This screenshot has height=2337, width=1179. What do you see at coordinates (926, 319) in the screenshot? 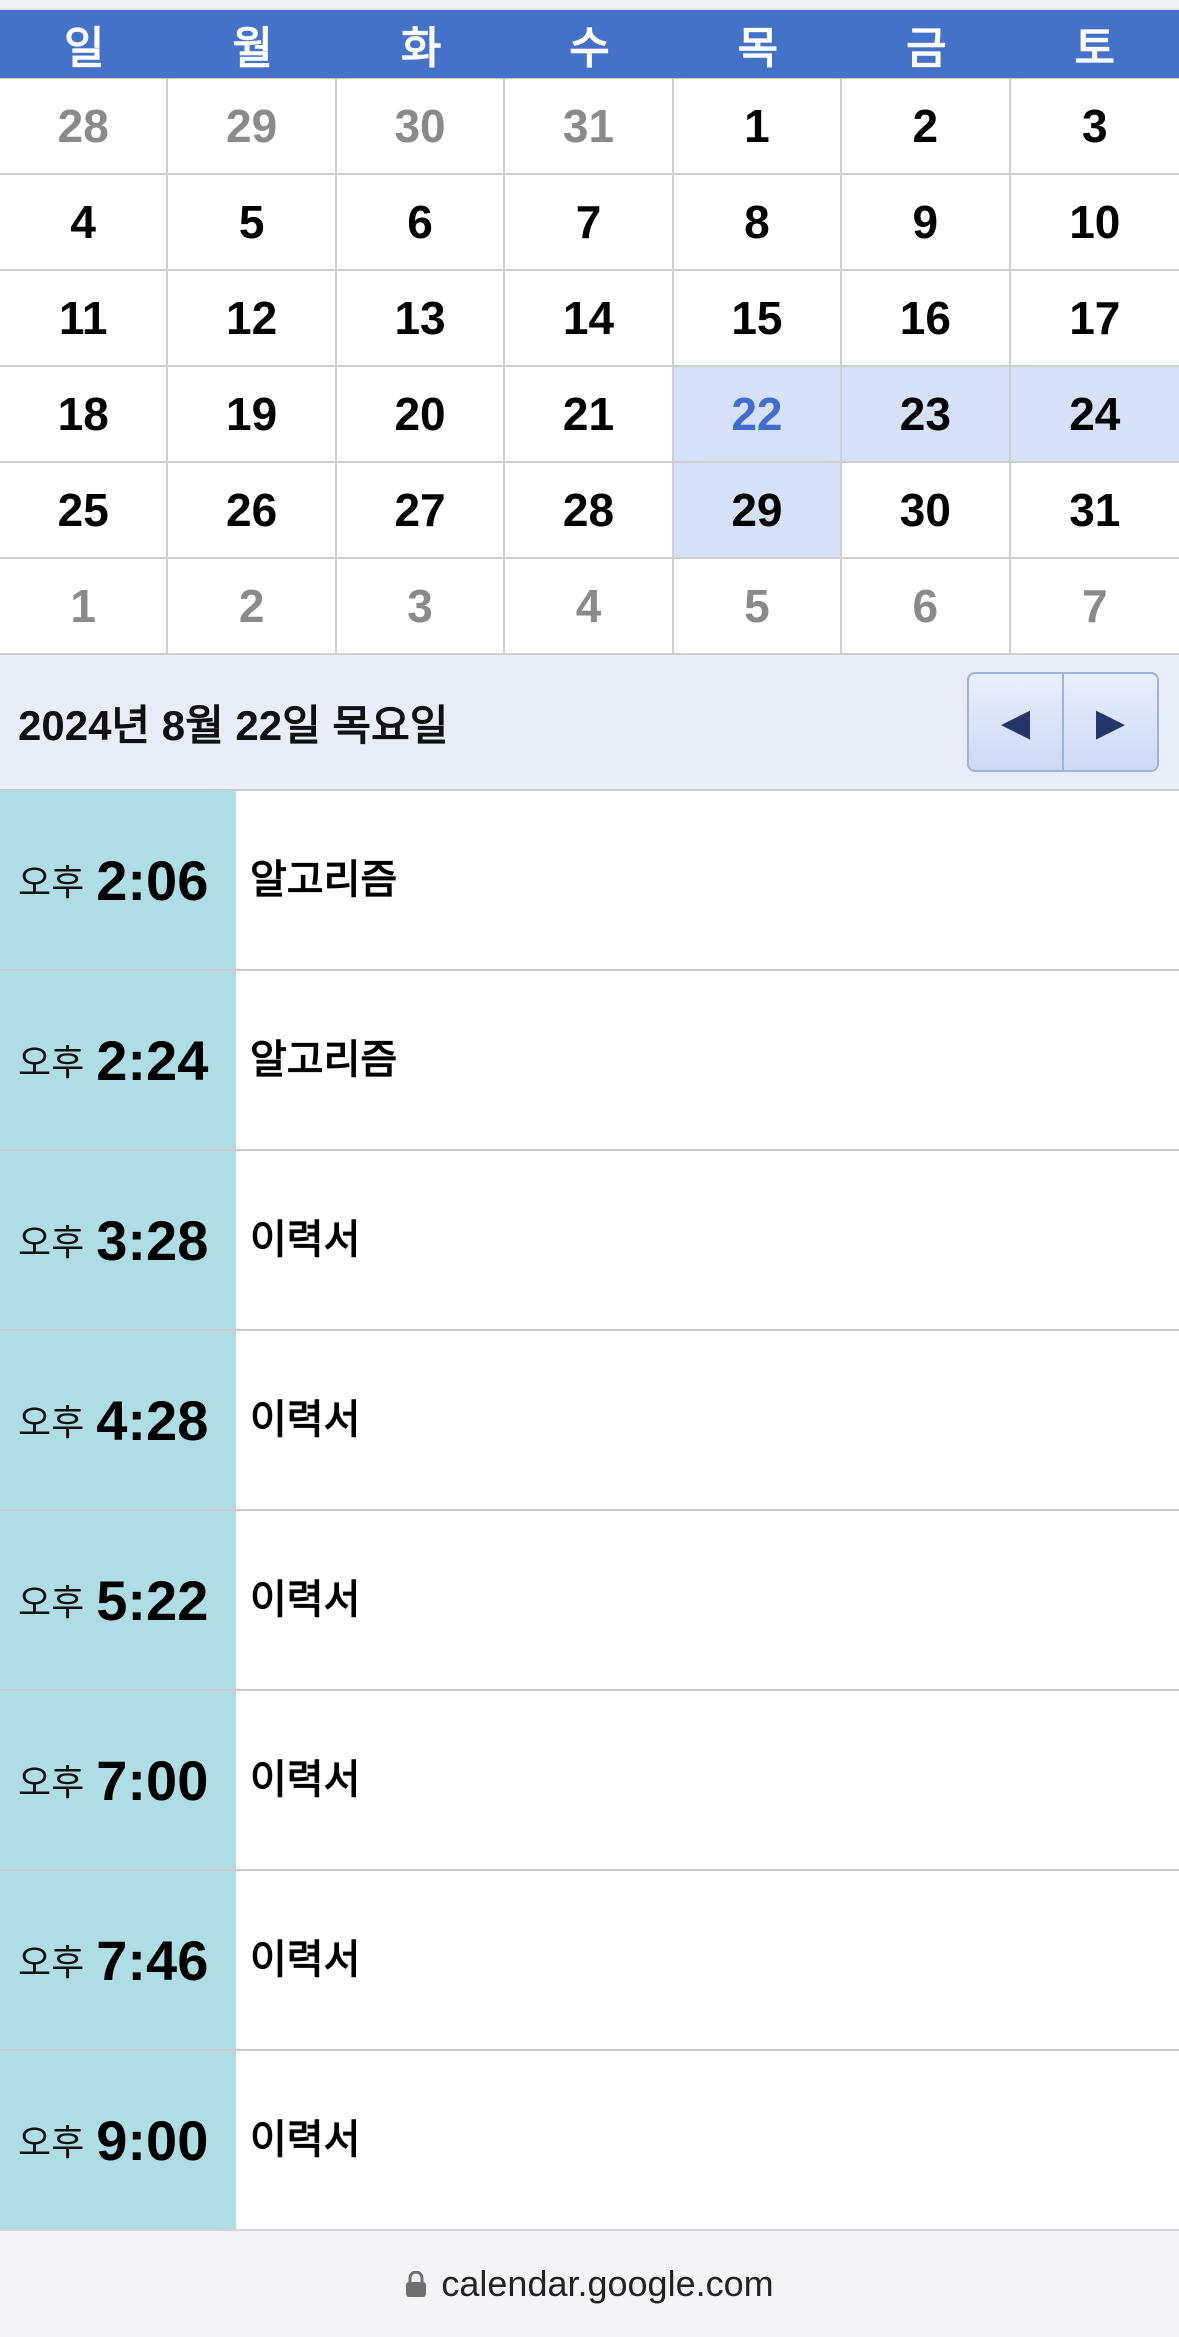
I see `day-cell: 16` at bounding box center [926, 319].